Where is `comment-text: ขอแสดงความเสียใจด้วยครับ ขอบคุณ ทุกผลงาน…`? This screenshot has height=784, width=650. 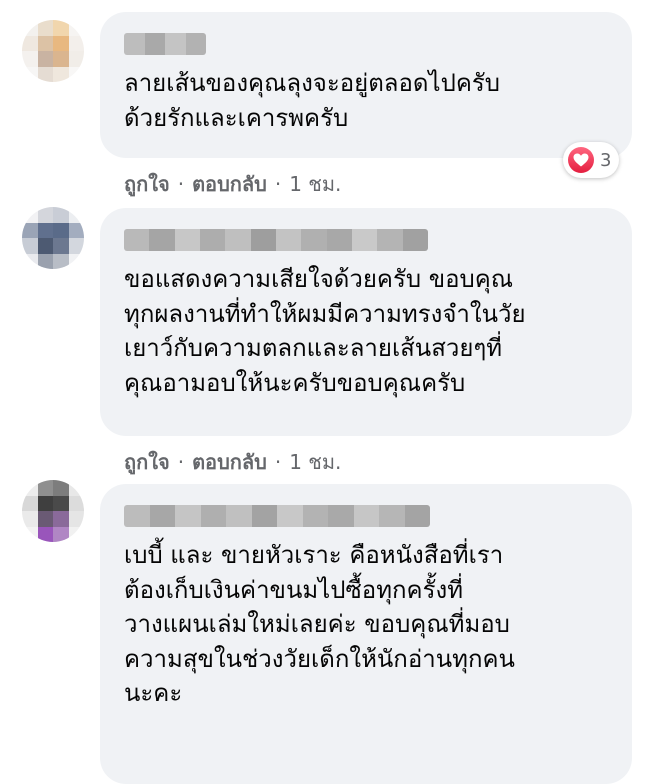 comment-text: ขอแสดงความเสียใจด้วยครับ ขอบคุณ ทุกผลงาน… is located at coordinates (325, 331).